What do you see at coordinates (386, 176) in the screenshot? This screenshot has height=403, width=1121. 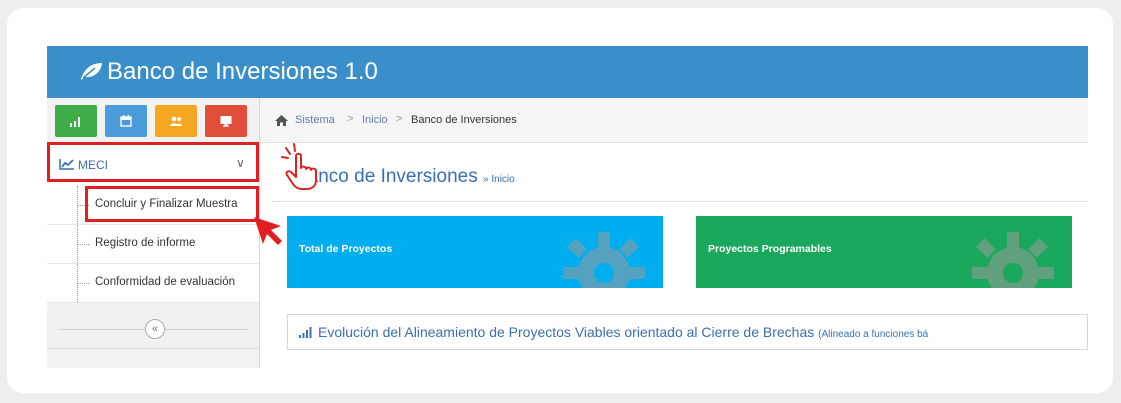 I see `page-title-text: Banco de Inversiones` at bounding box center [386, 176].